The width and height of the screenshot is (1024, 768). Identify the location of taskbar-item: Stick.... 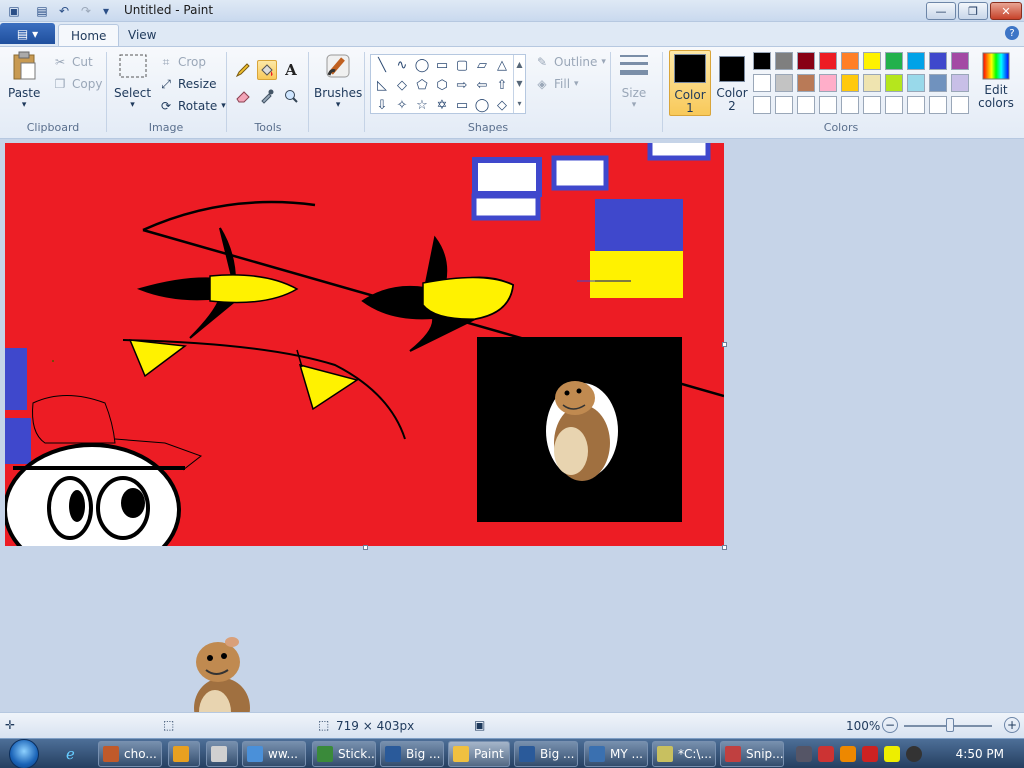
(344, 754).